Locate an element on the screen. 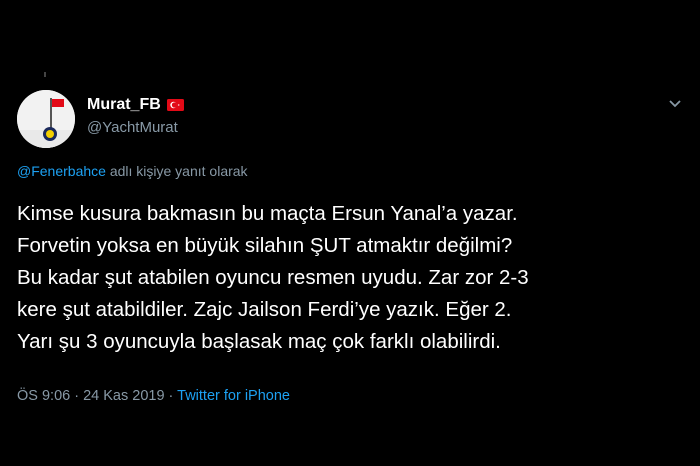 The height and width of the screenshot is (466, 700). tweet-source-link: Twitter for iPhone is located at coordinates (233, 396).